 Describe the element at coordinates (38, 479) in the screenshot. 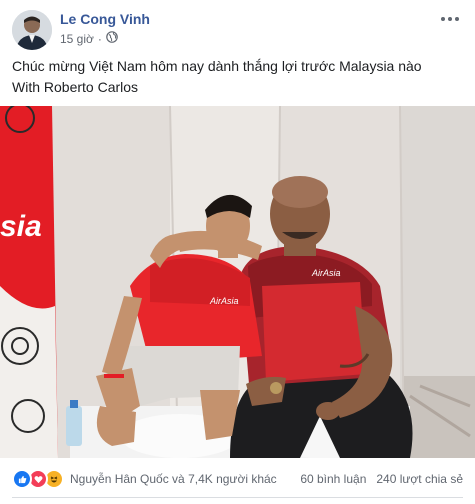

I see `reaction-icons` at that location.